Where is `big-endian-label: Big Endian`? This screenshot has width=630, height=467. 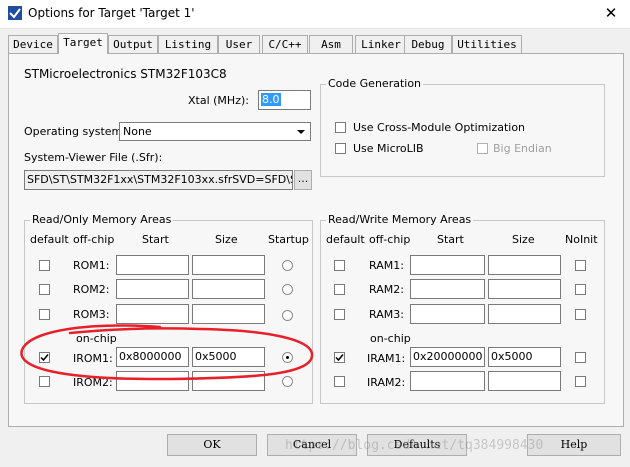
big-endian-label: Big Endian is located at coordinates (522, 148).